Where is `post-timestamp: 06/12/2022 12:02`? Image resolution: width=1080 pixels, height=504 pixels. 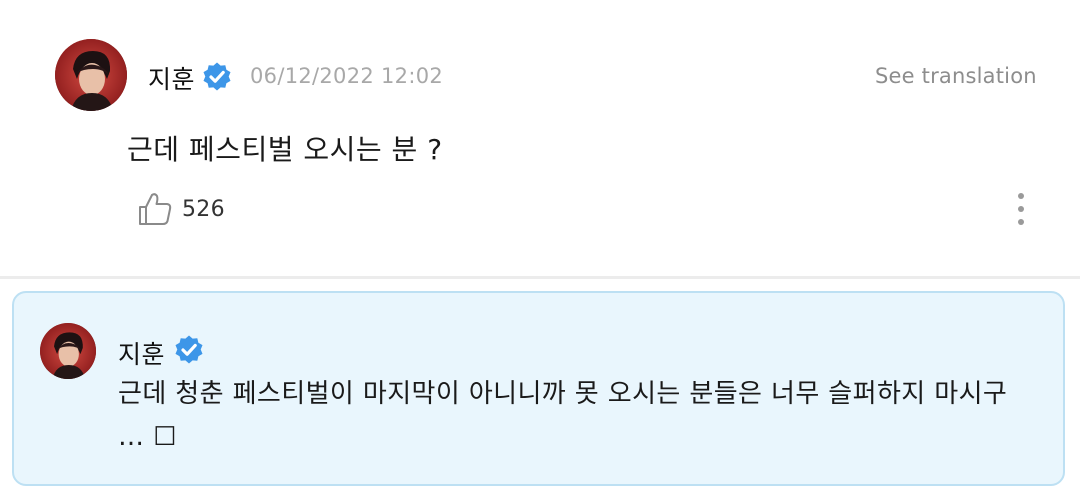 post-timestamp: 06/12/2022 12:02 is located at coordinates (347, 76).